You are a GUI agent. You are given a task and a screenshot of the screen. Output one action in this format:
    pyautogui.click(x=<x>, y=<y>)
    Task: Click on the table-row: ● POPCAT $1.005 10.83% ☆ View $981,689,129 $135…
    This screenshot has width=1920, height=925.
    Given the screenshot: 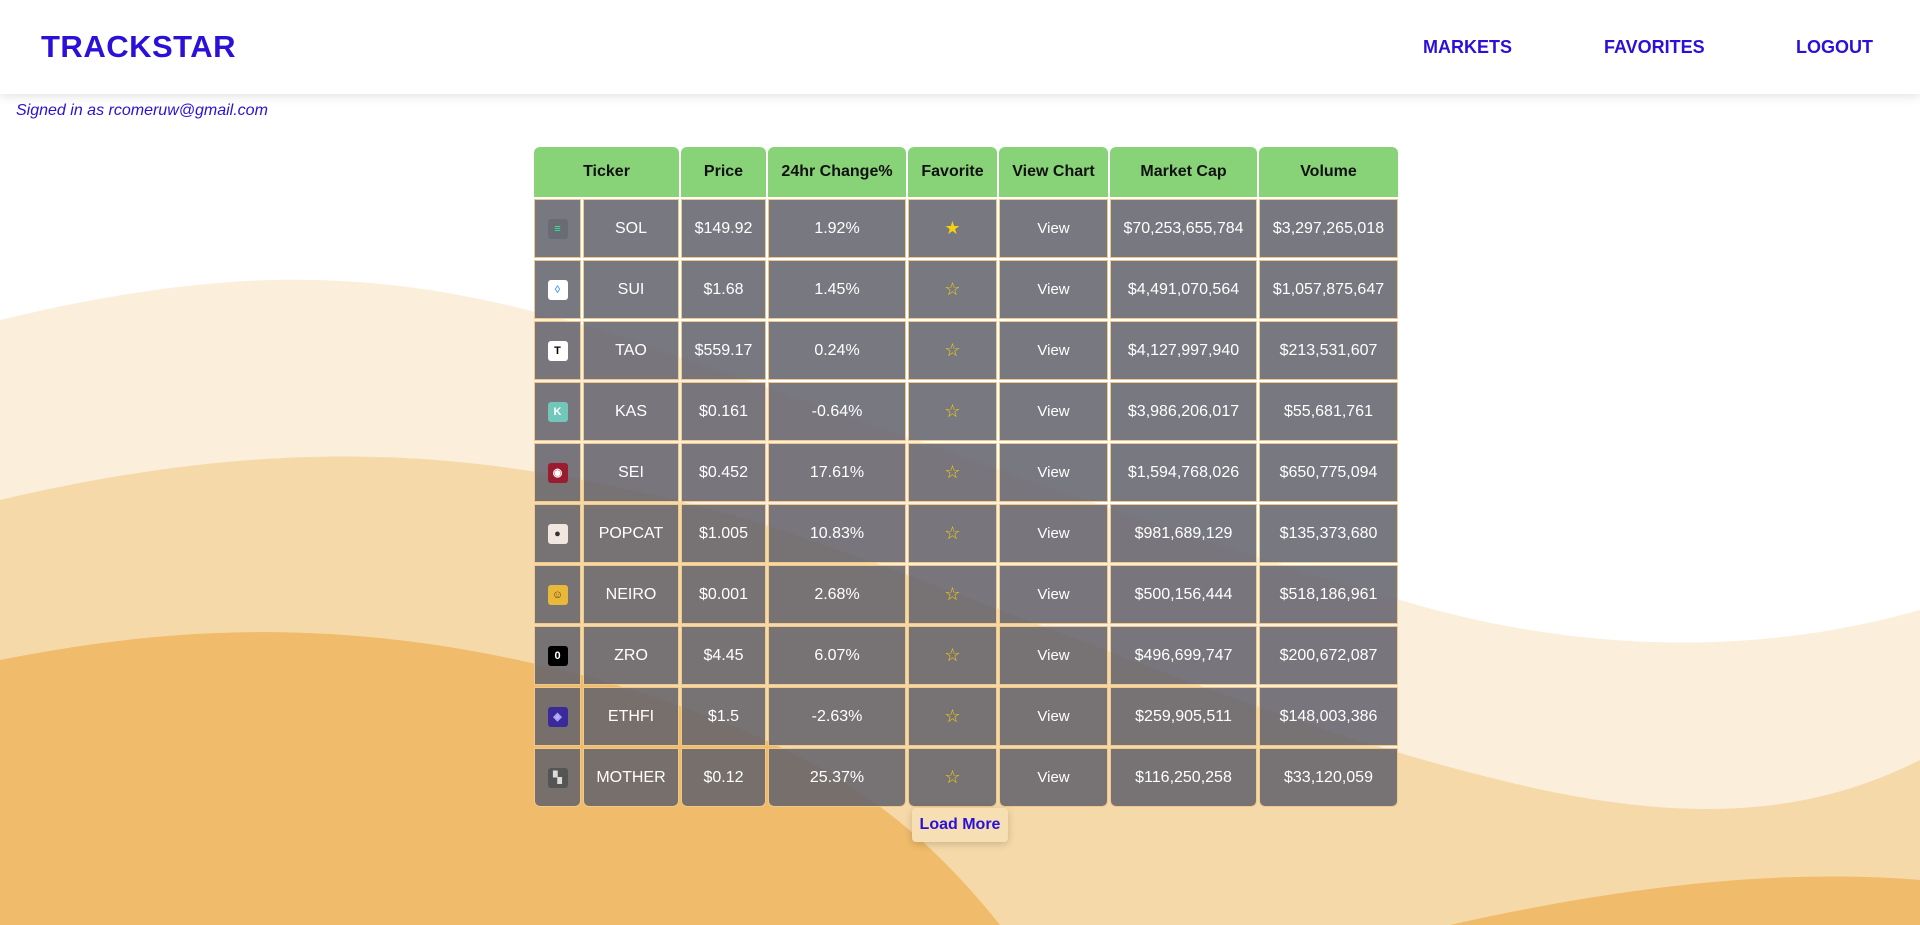 What is the action you would take?
    pyautogui.click(x=966, y=533)
    